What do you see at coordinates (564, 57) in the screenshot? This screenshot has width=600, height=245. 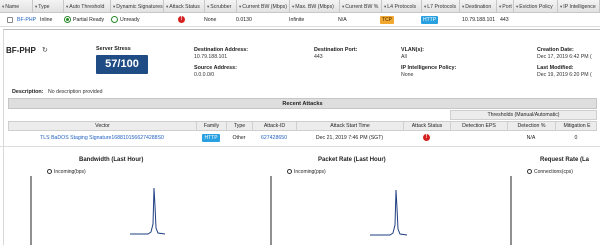 I see `creation-date: Dec 17, 2019 6:42 PM (` at bounding box center [564, 57].